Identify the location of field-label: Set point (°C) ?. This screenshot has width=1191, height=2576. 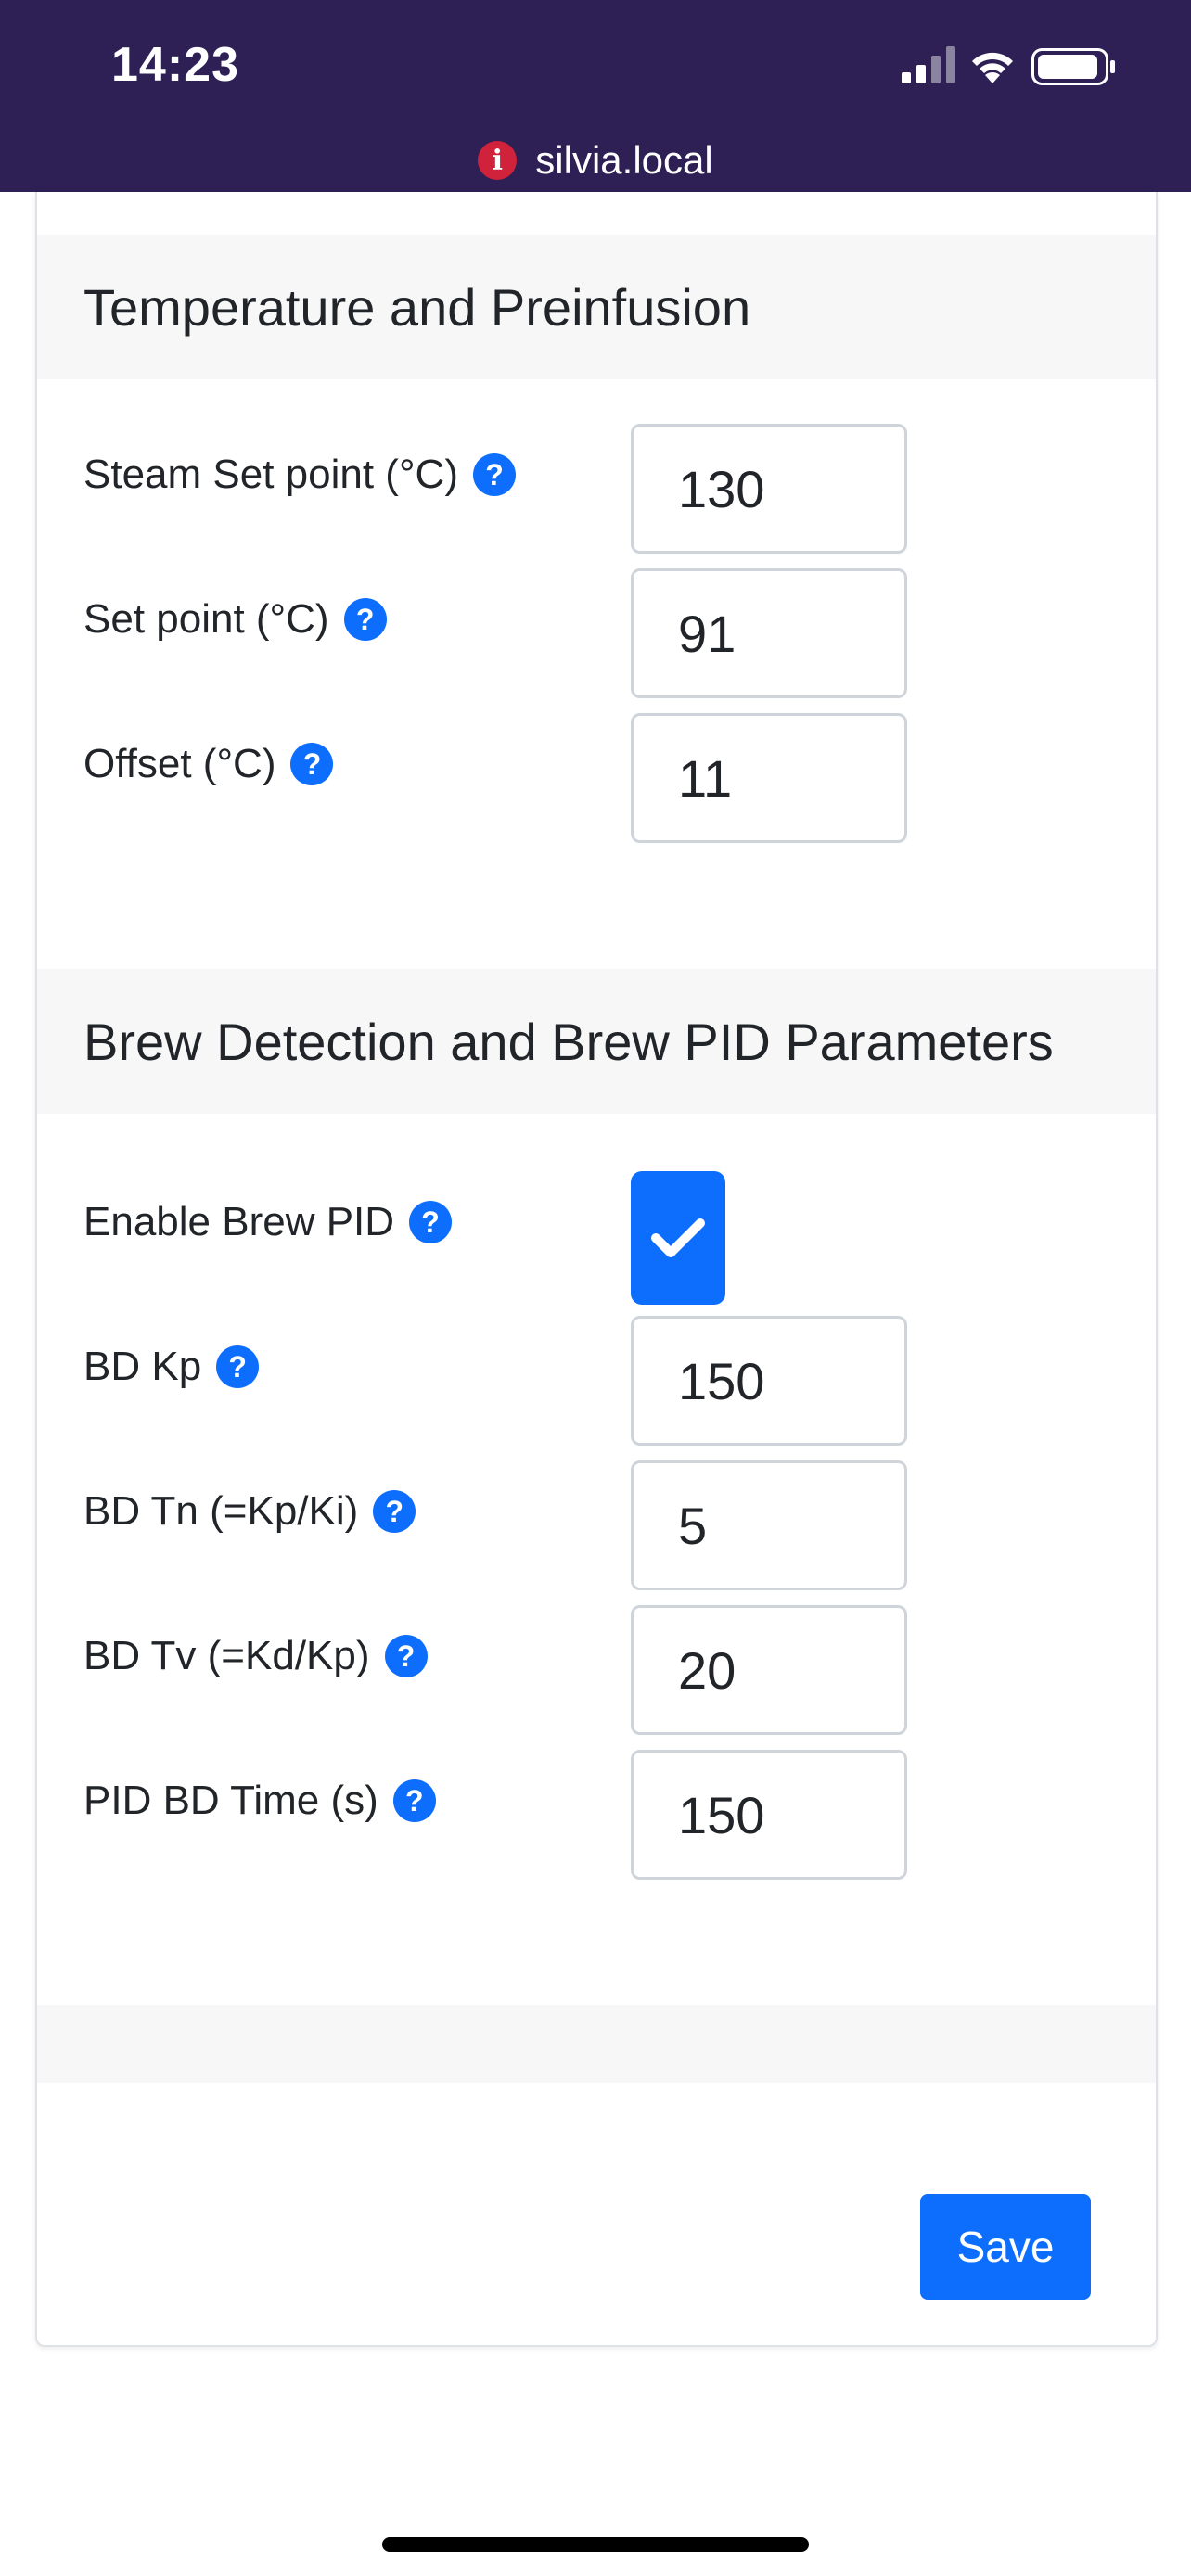
(235, 619).